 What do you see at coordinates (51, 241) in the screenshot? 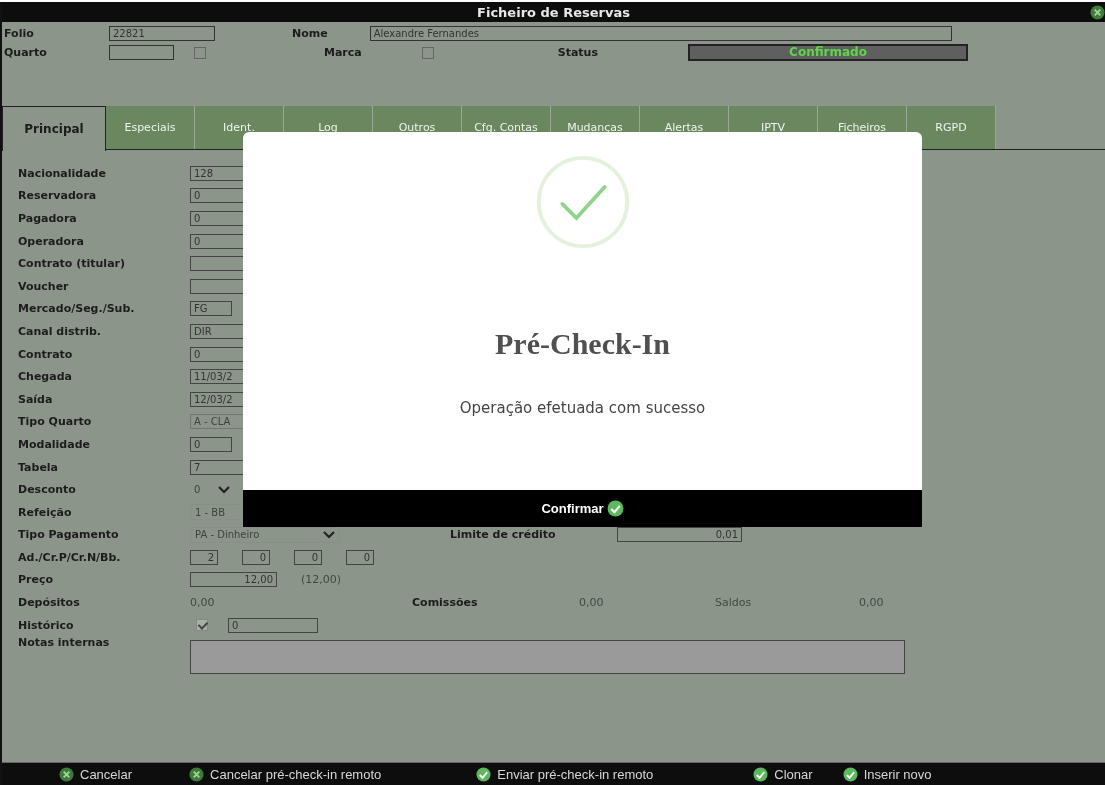
I see `field-label: Operadora` at bounding box center [51, 241].